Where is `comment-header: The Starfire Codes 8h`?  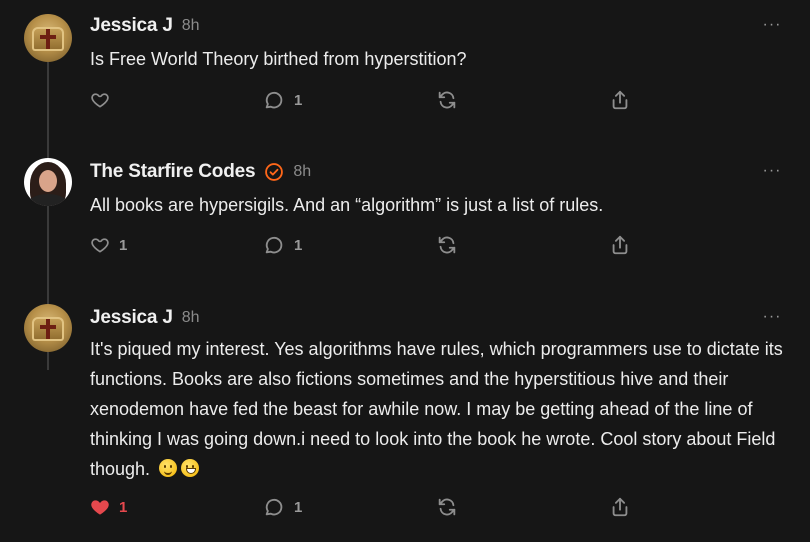 comment-header: The Starfire Codes 8h is located at coordinates (200, 172).